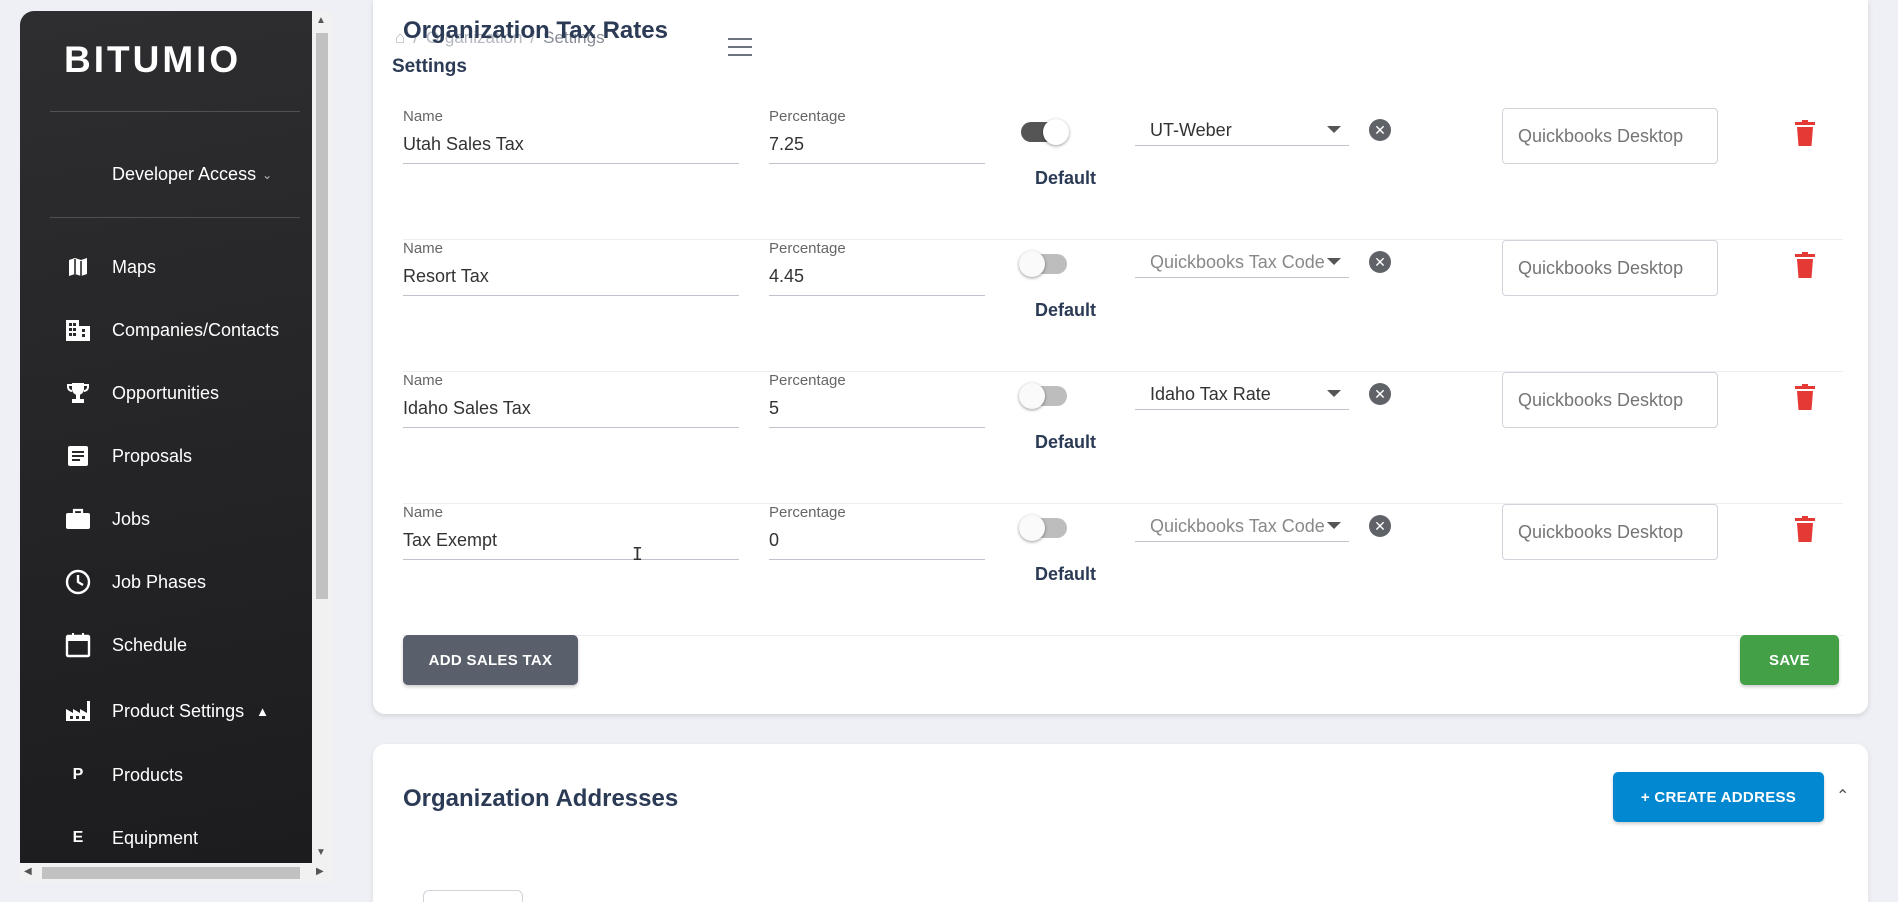 This screenshot has height=902, width=1898. I want to click on document-icon, so click(78, 456).